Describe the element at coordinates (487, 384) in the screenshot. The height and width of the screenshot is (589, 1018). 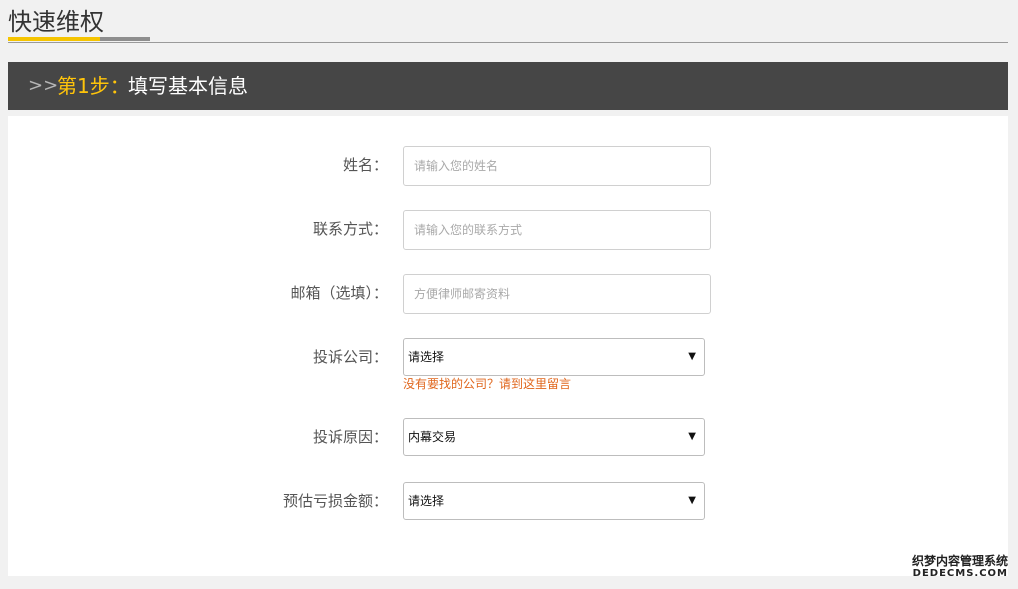
I see `company-help-link: 没有要找的公司？请到这里留言` at that location.